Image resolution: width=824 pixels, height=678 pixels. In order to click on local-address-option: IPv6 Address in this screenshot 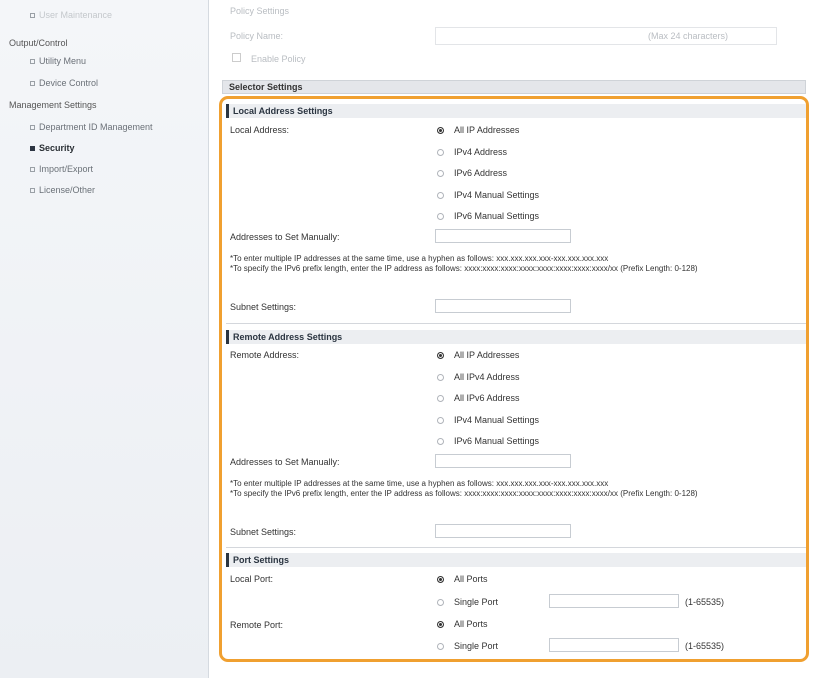, I will do `click(472, 173)`.